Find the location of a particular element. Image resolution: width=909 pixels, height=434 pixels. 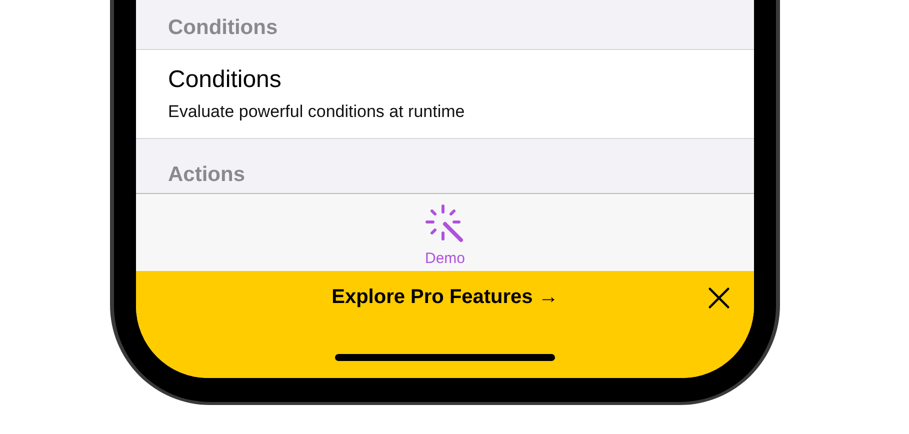

close-icon is located at coordinates (719, 298).